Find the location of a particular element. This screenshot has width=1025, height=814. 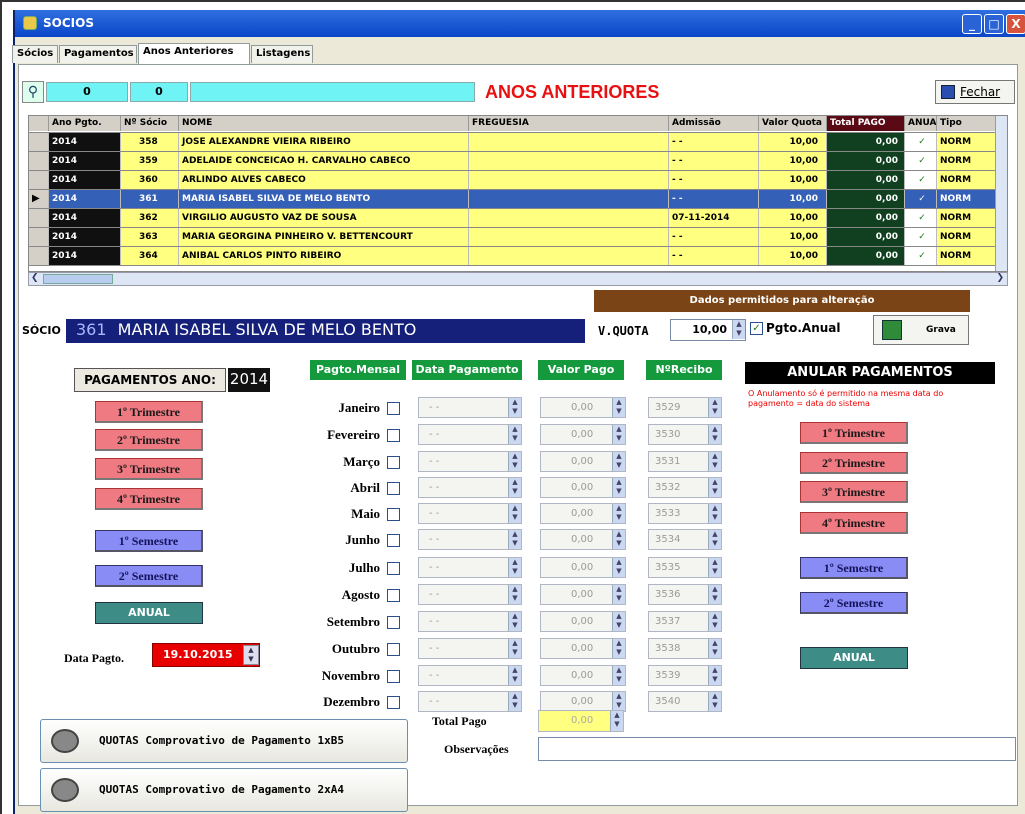

anual-checkbox: ✓ is located at coordinates (756, 328).